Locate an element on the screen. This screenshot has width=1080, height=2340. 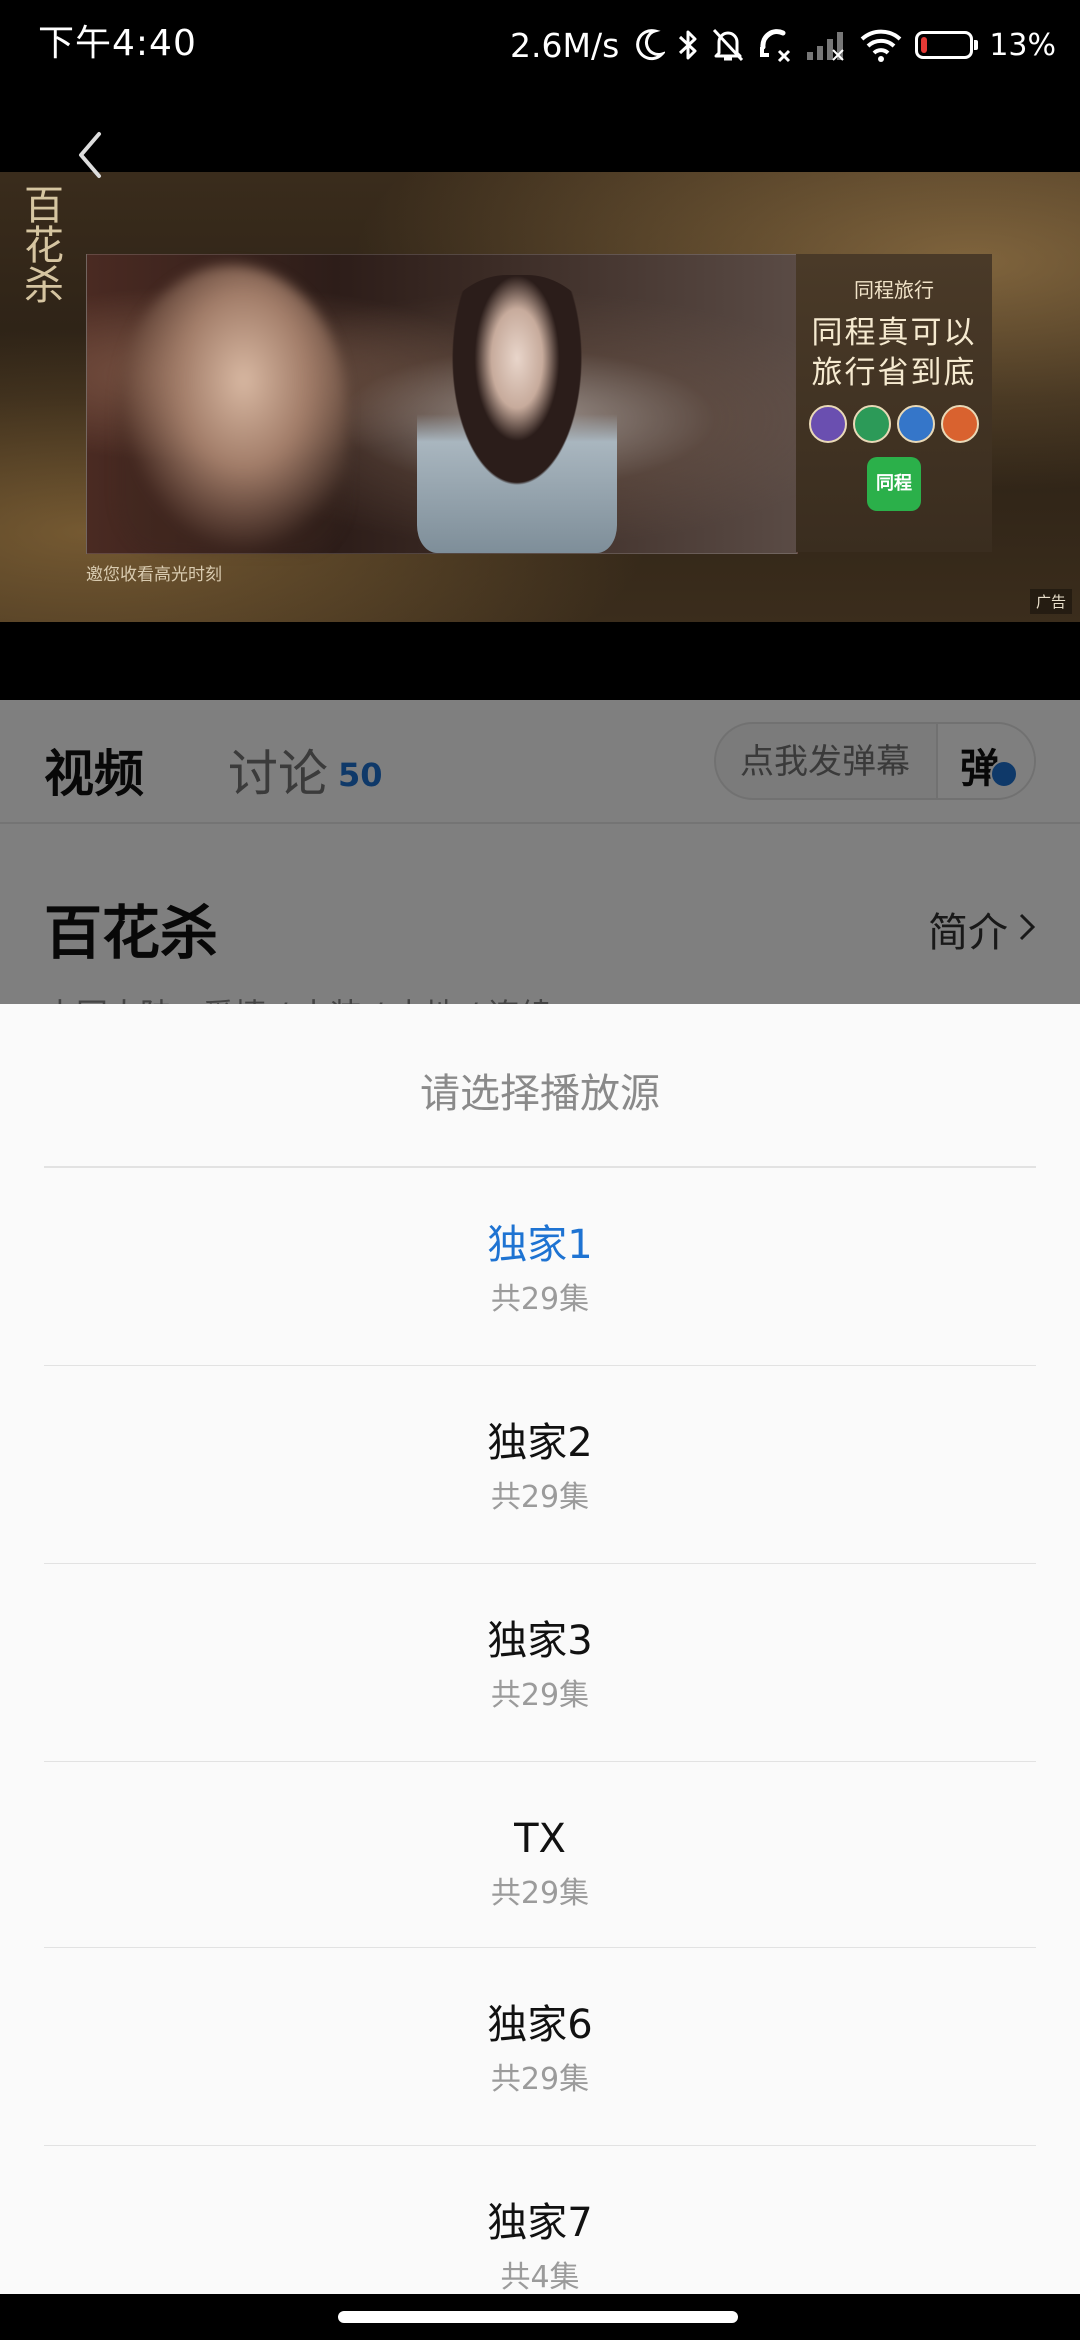
ad-service-icons is located at coordinates (894, 424).